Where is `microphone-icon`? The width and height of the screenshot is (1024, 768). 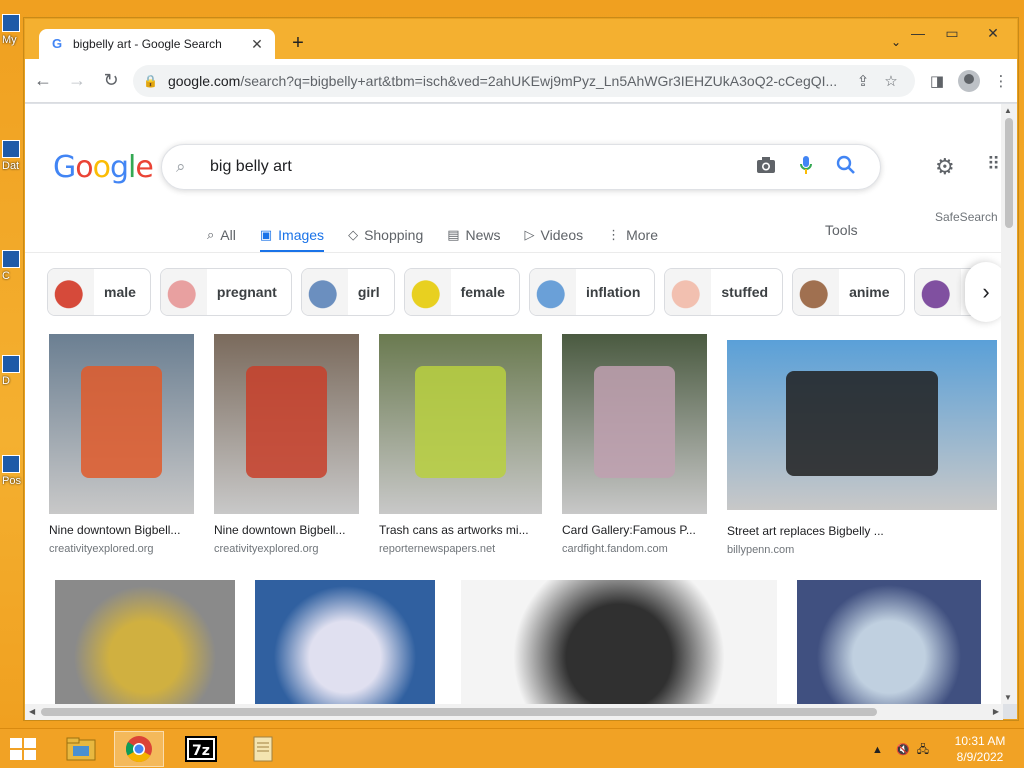 microphone-icon is located at coordinates (806, 167).